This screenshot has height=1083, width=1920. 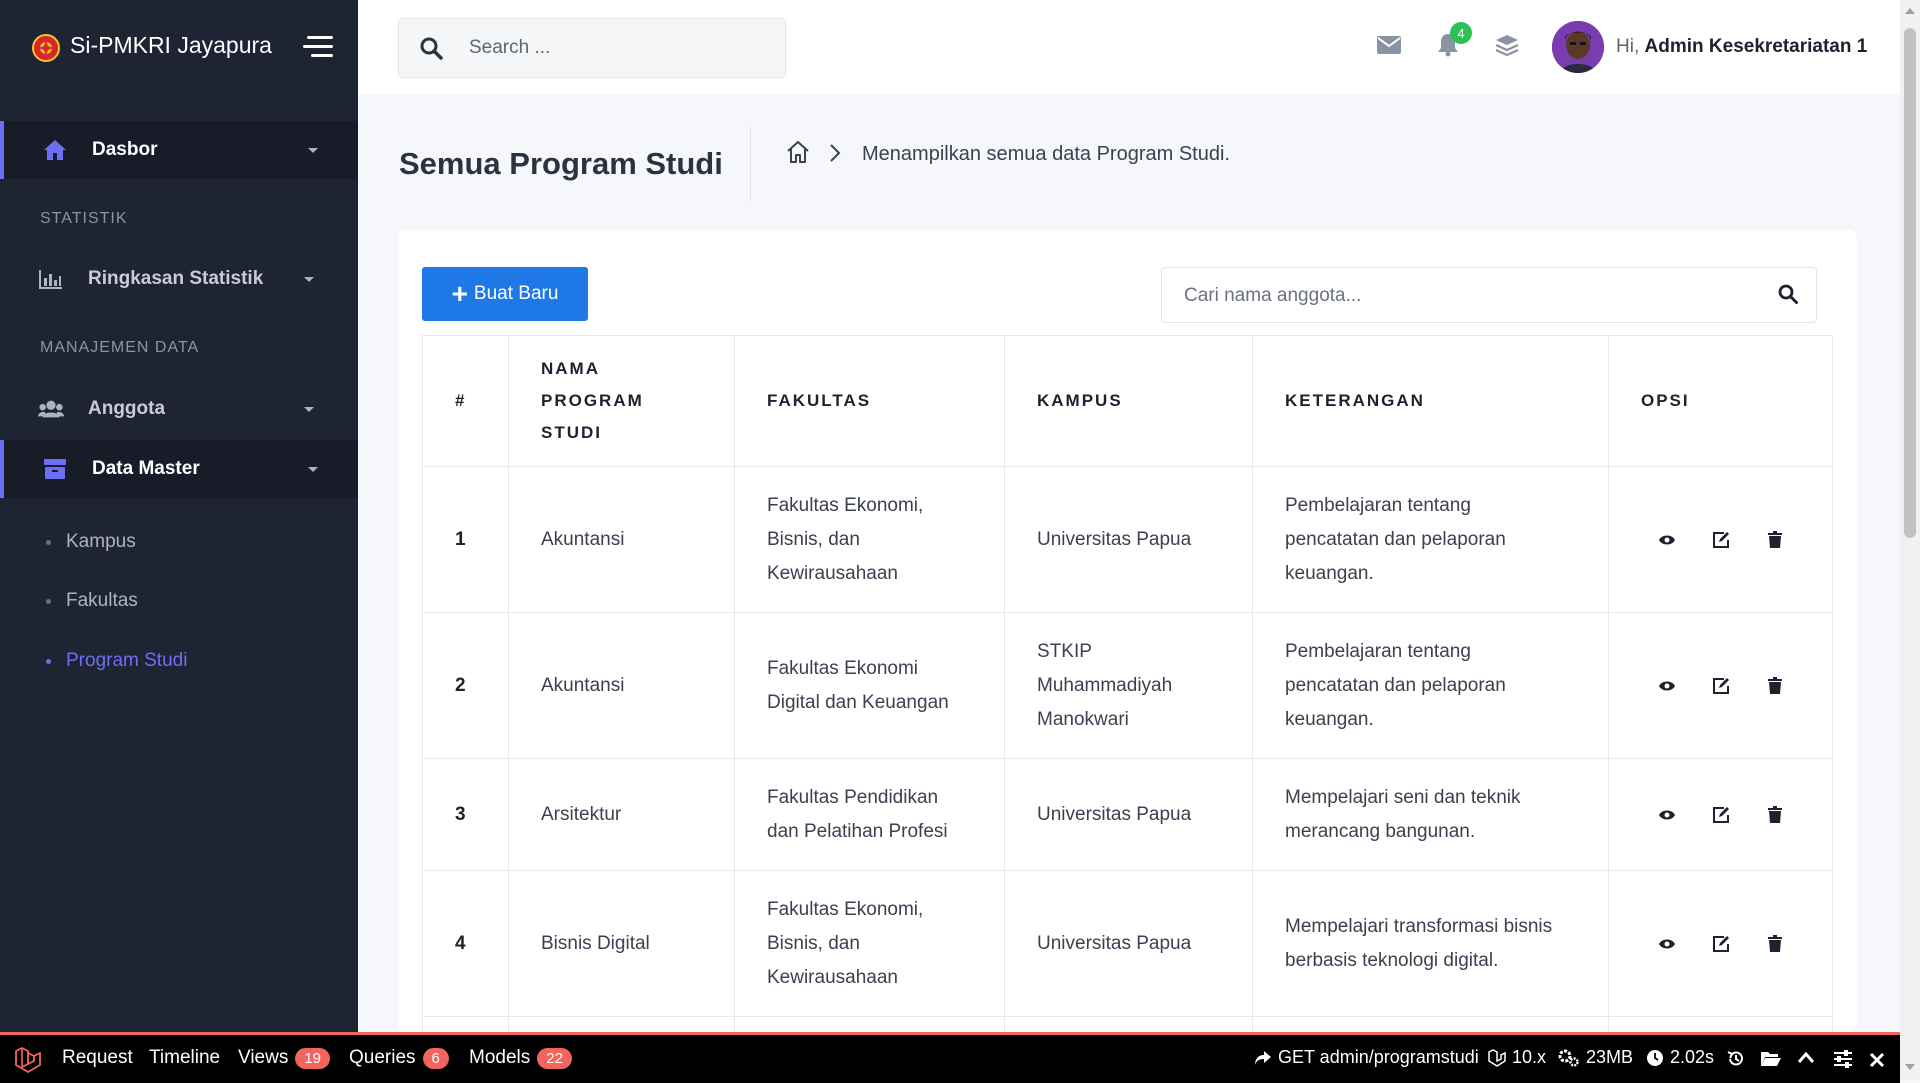 I want to click on sidebar-subitem-fakultas: Fakultas, so click(x=92, y=601).